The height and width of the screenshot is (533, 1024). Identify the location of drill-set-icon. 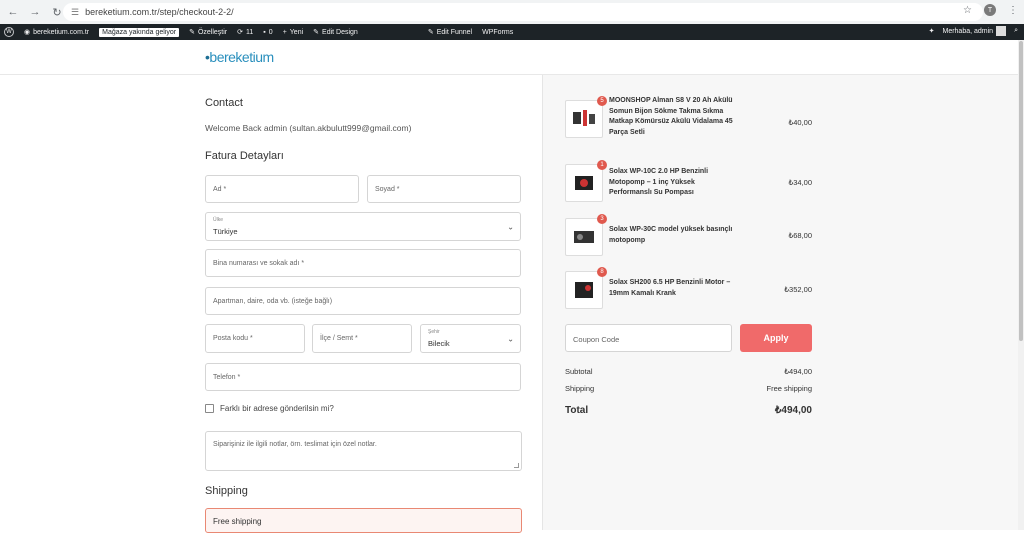
(584, 118).